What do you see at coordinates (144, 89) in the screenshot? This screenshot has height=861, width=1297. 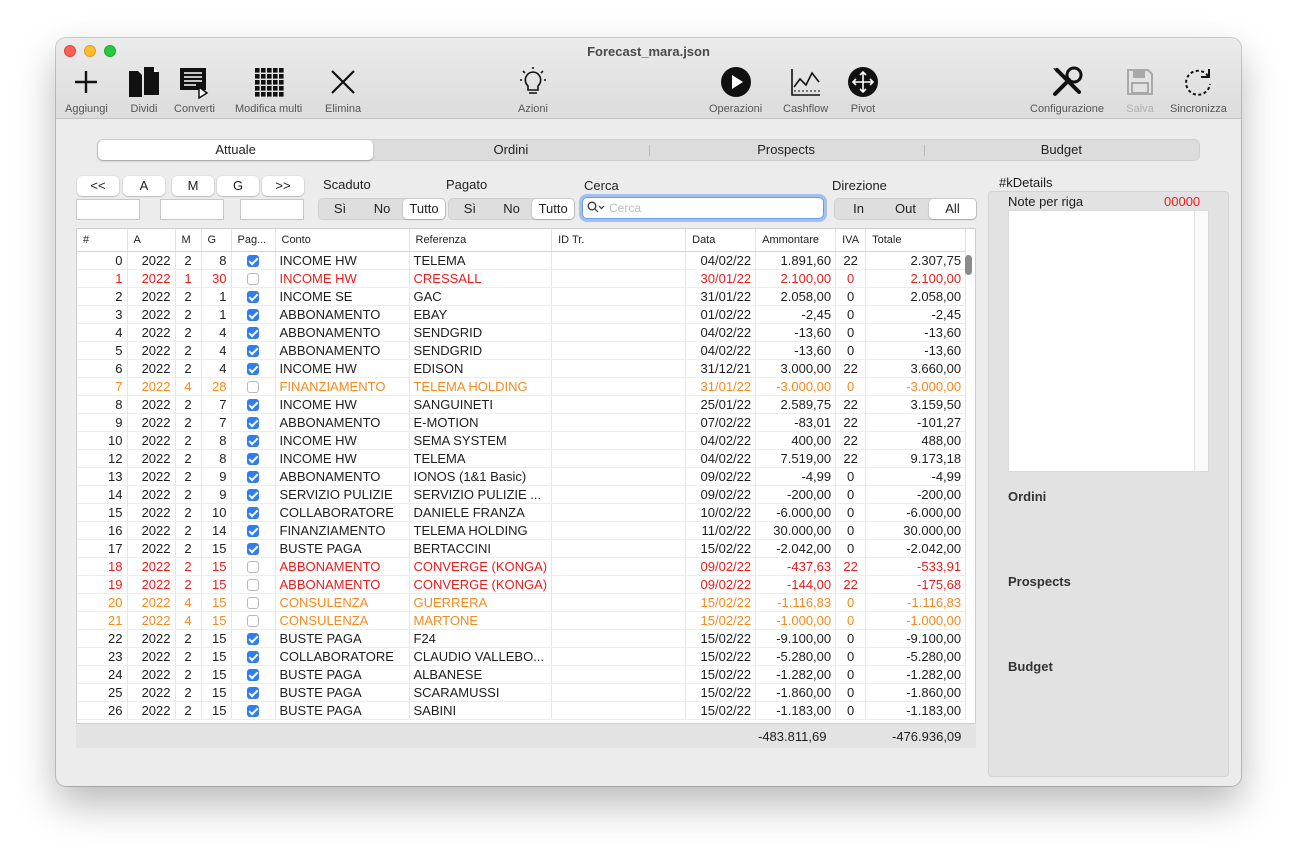 I see `split-button: Dividi` at bounding box center [144, 89].